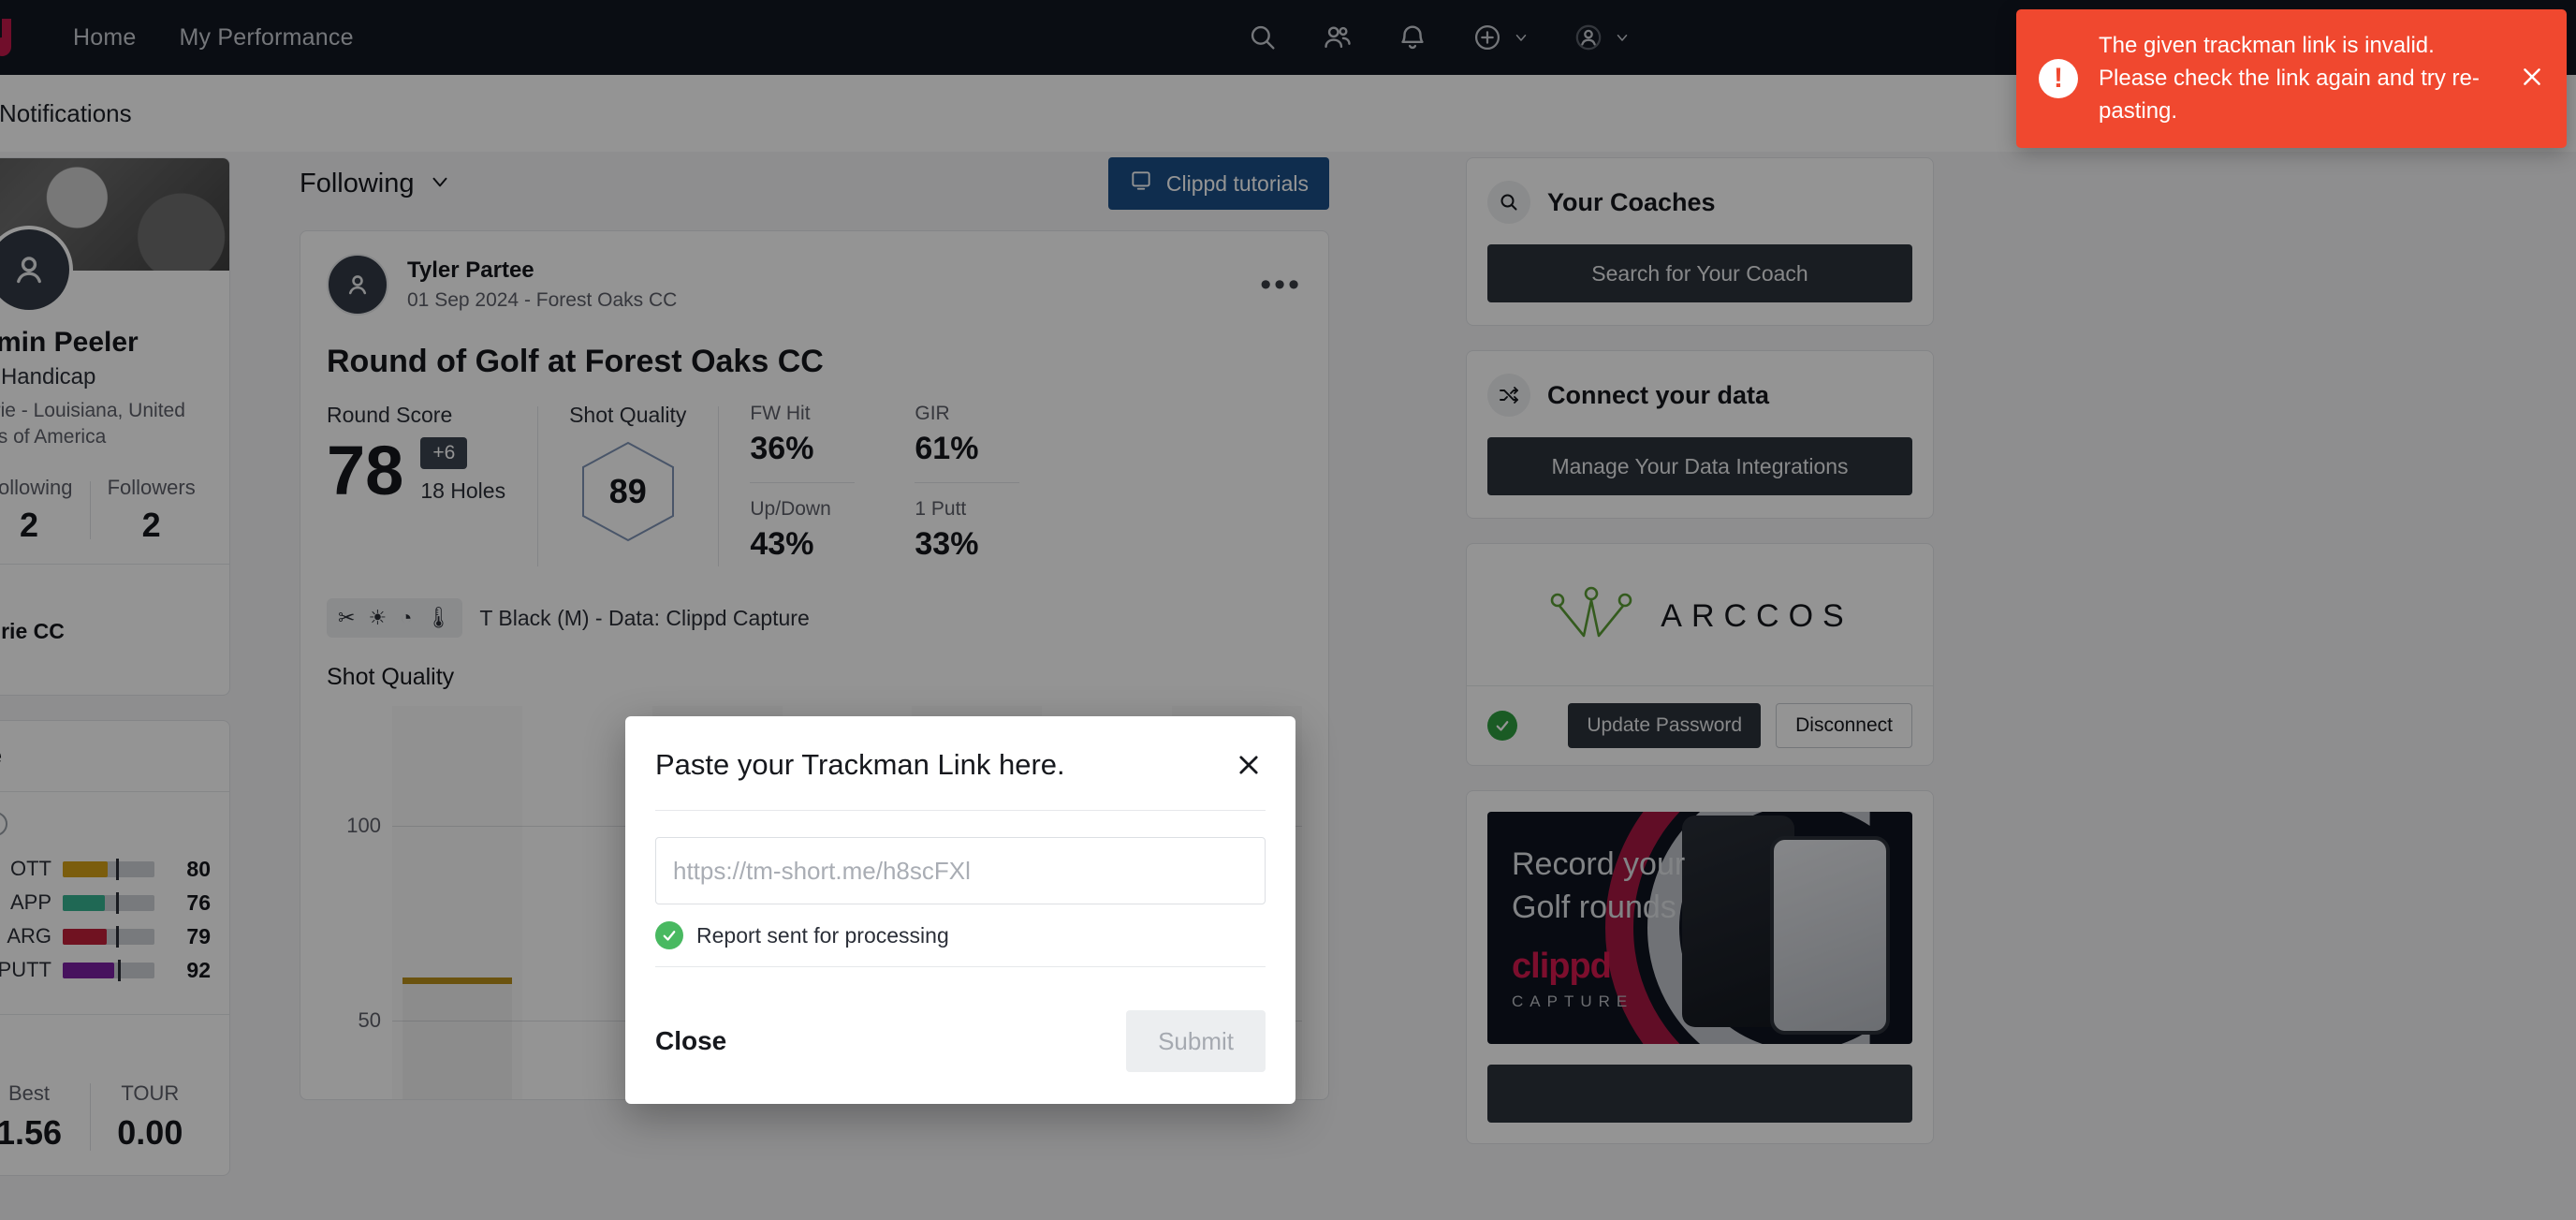  I want to click on modal-body: Report sent for processing, so click(961, 897).